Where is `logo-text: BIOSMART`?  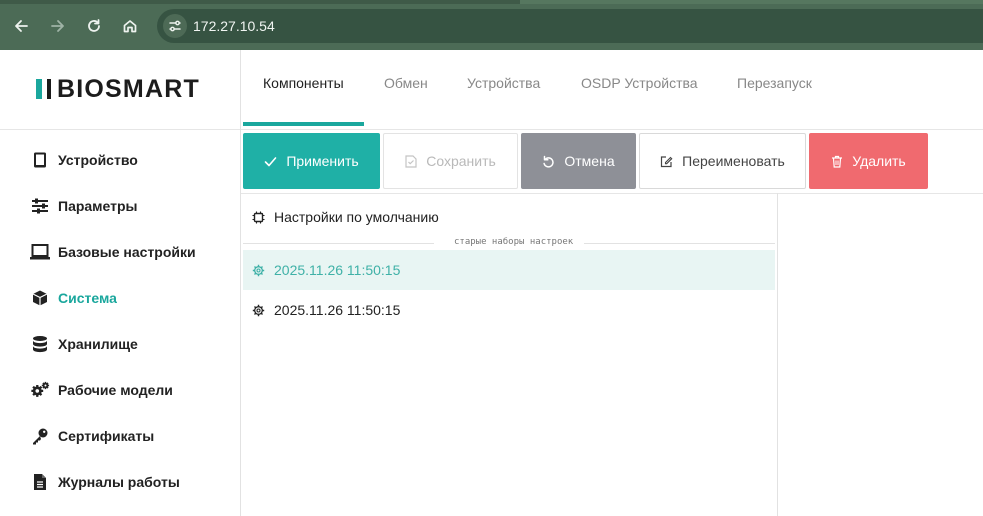 logo-text: BIOSMART is located at coordinates (128, 88).